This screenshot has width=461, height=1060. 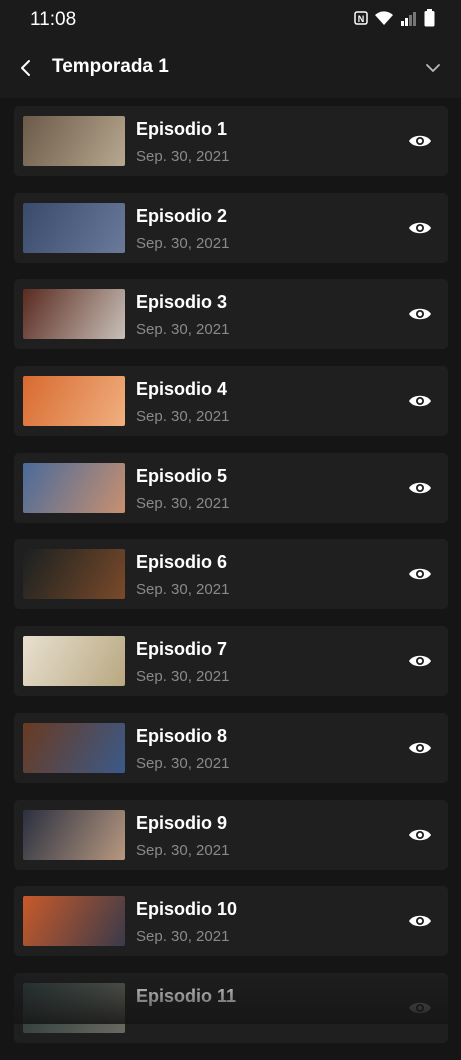 I want to click on episode-row: Episodio 4 Sep. 30, 2021, so click(x=231, y=401).